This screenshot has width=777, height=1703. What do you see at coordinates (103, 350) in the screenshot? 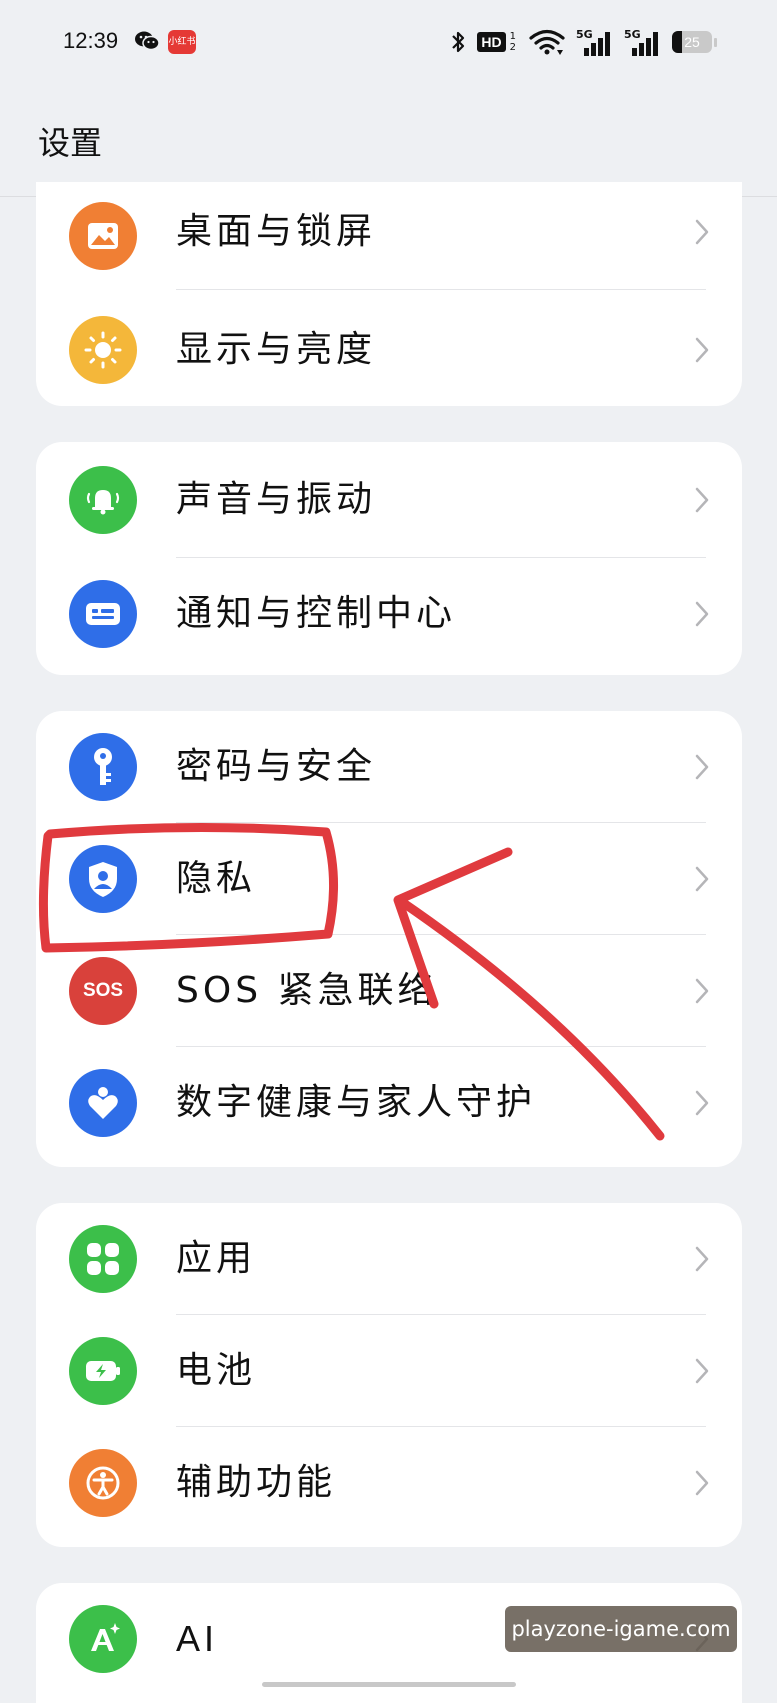
I see `sun-icon` at bounding box center [103, 350].